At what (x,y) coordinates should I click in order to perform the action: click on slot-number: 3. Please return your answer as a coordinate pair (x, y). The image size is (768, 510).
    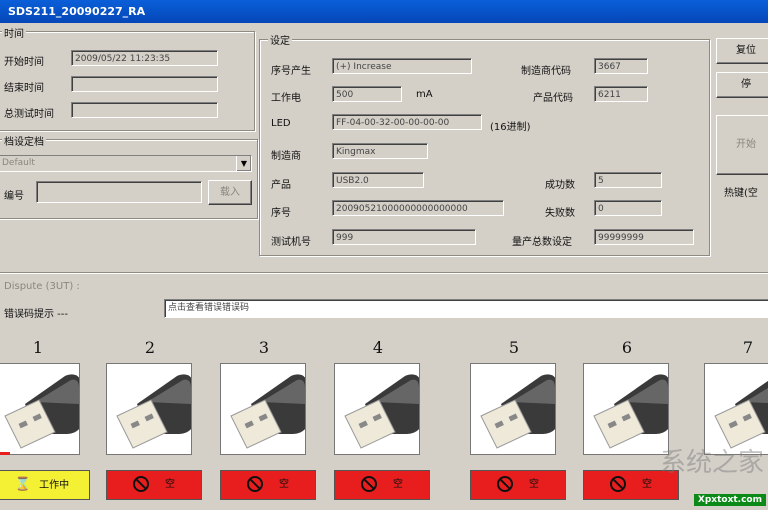
    Looking at the image, I should click on (264, 347).